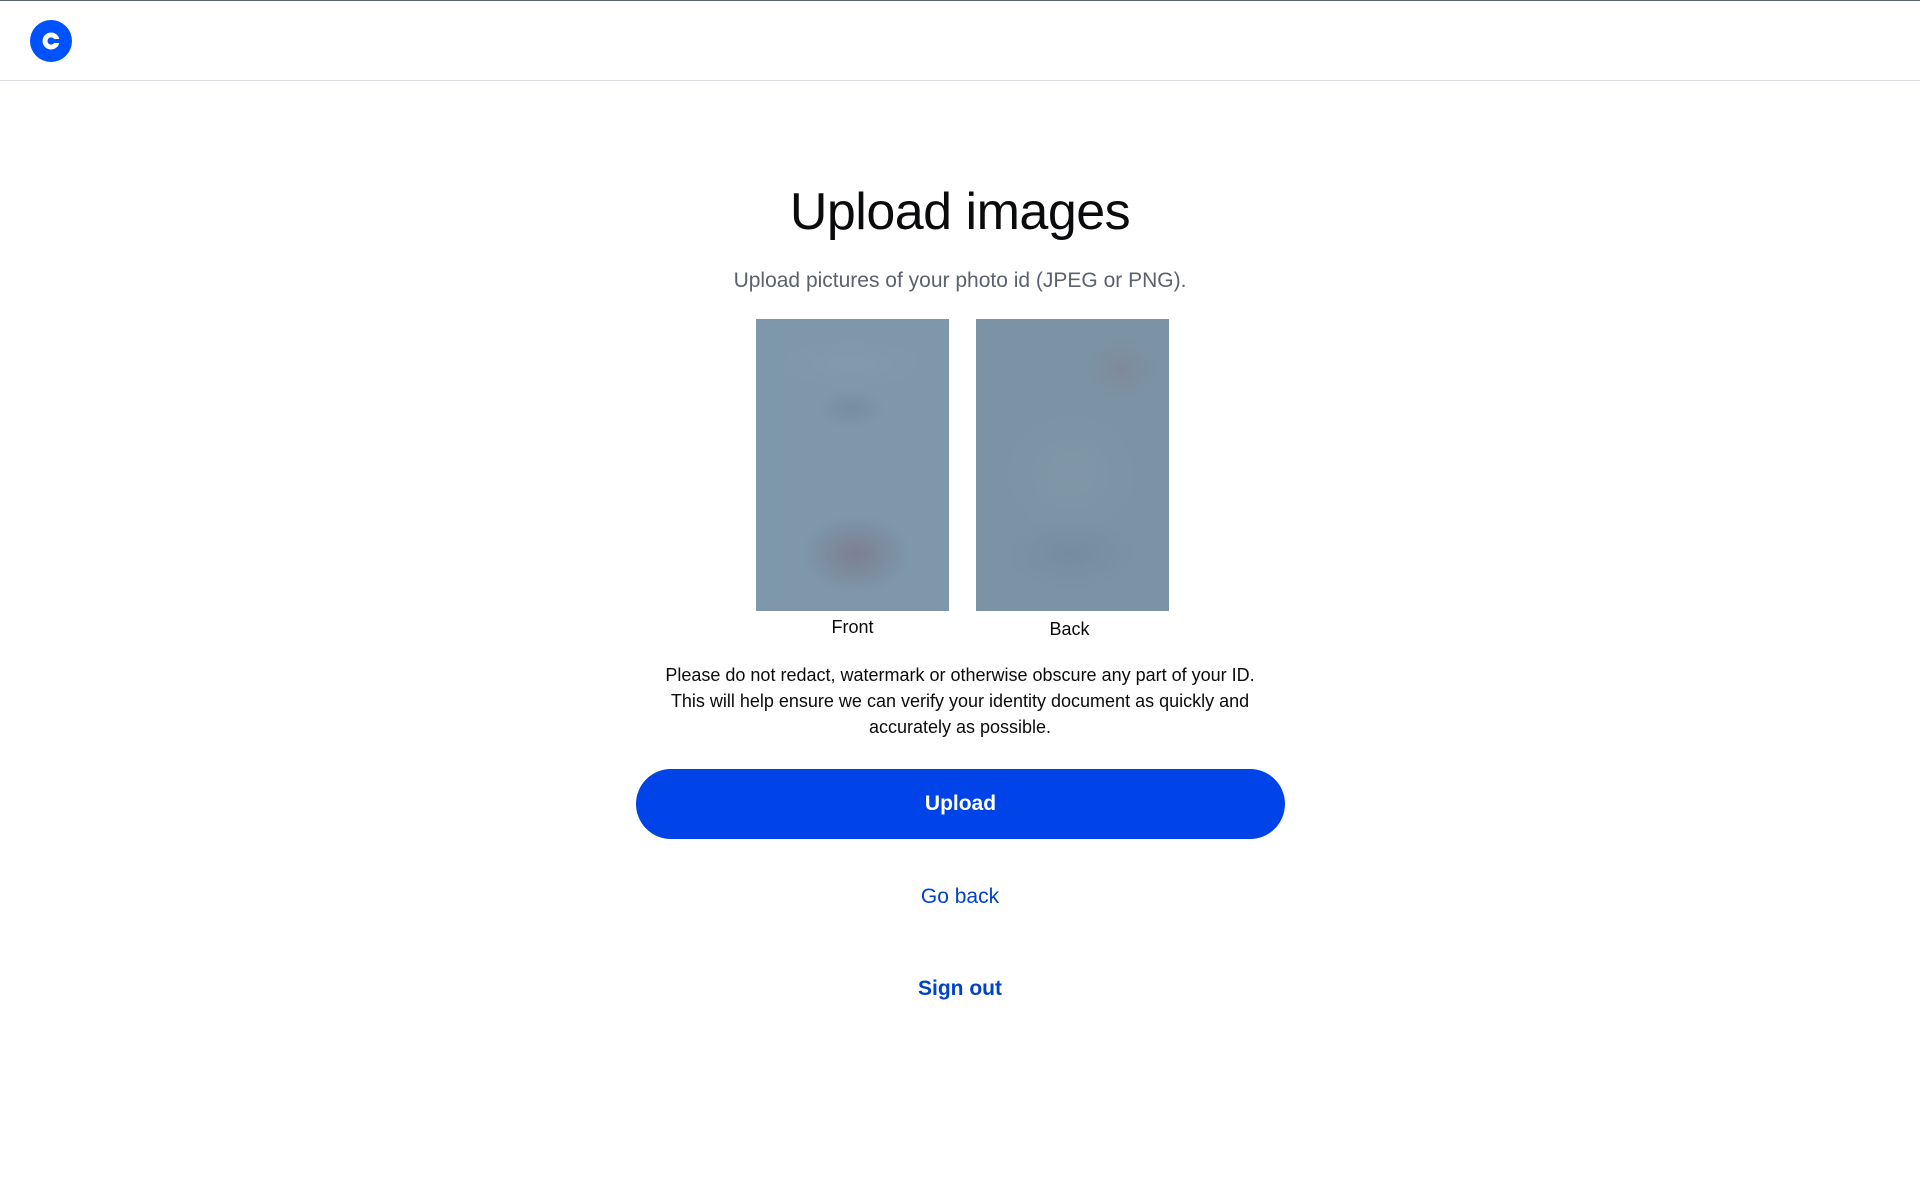 The height and width of the screenshot is (1200, 1920). Describe the element at coordinates (1069, 629) in the screenshot. I see `back-image-caption: Back` at that location.